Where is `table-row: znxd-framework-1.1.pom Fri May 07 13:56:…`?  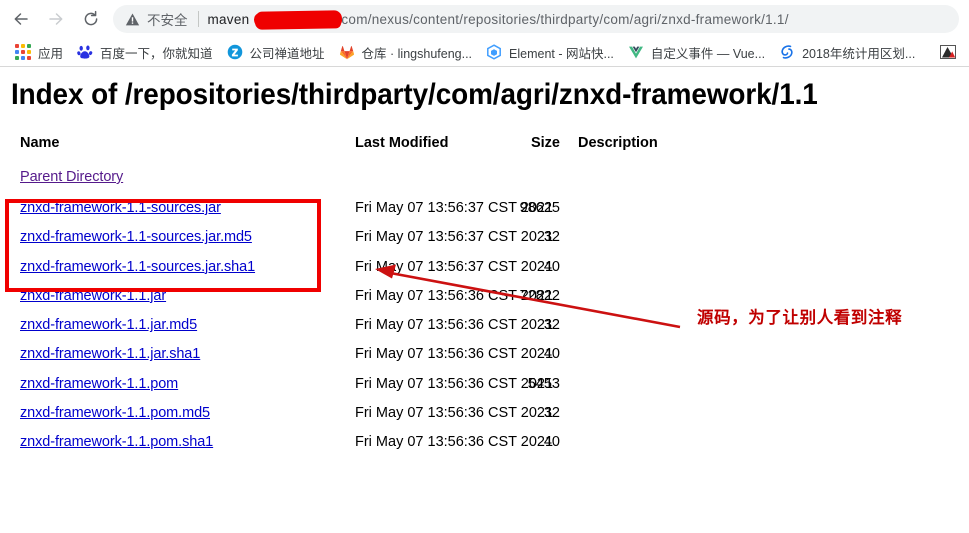
table-row: znxd-framework-1.1.pom Fri May 07 13:56:… is located at coordinates (484, 390).